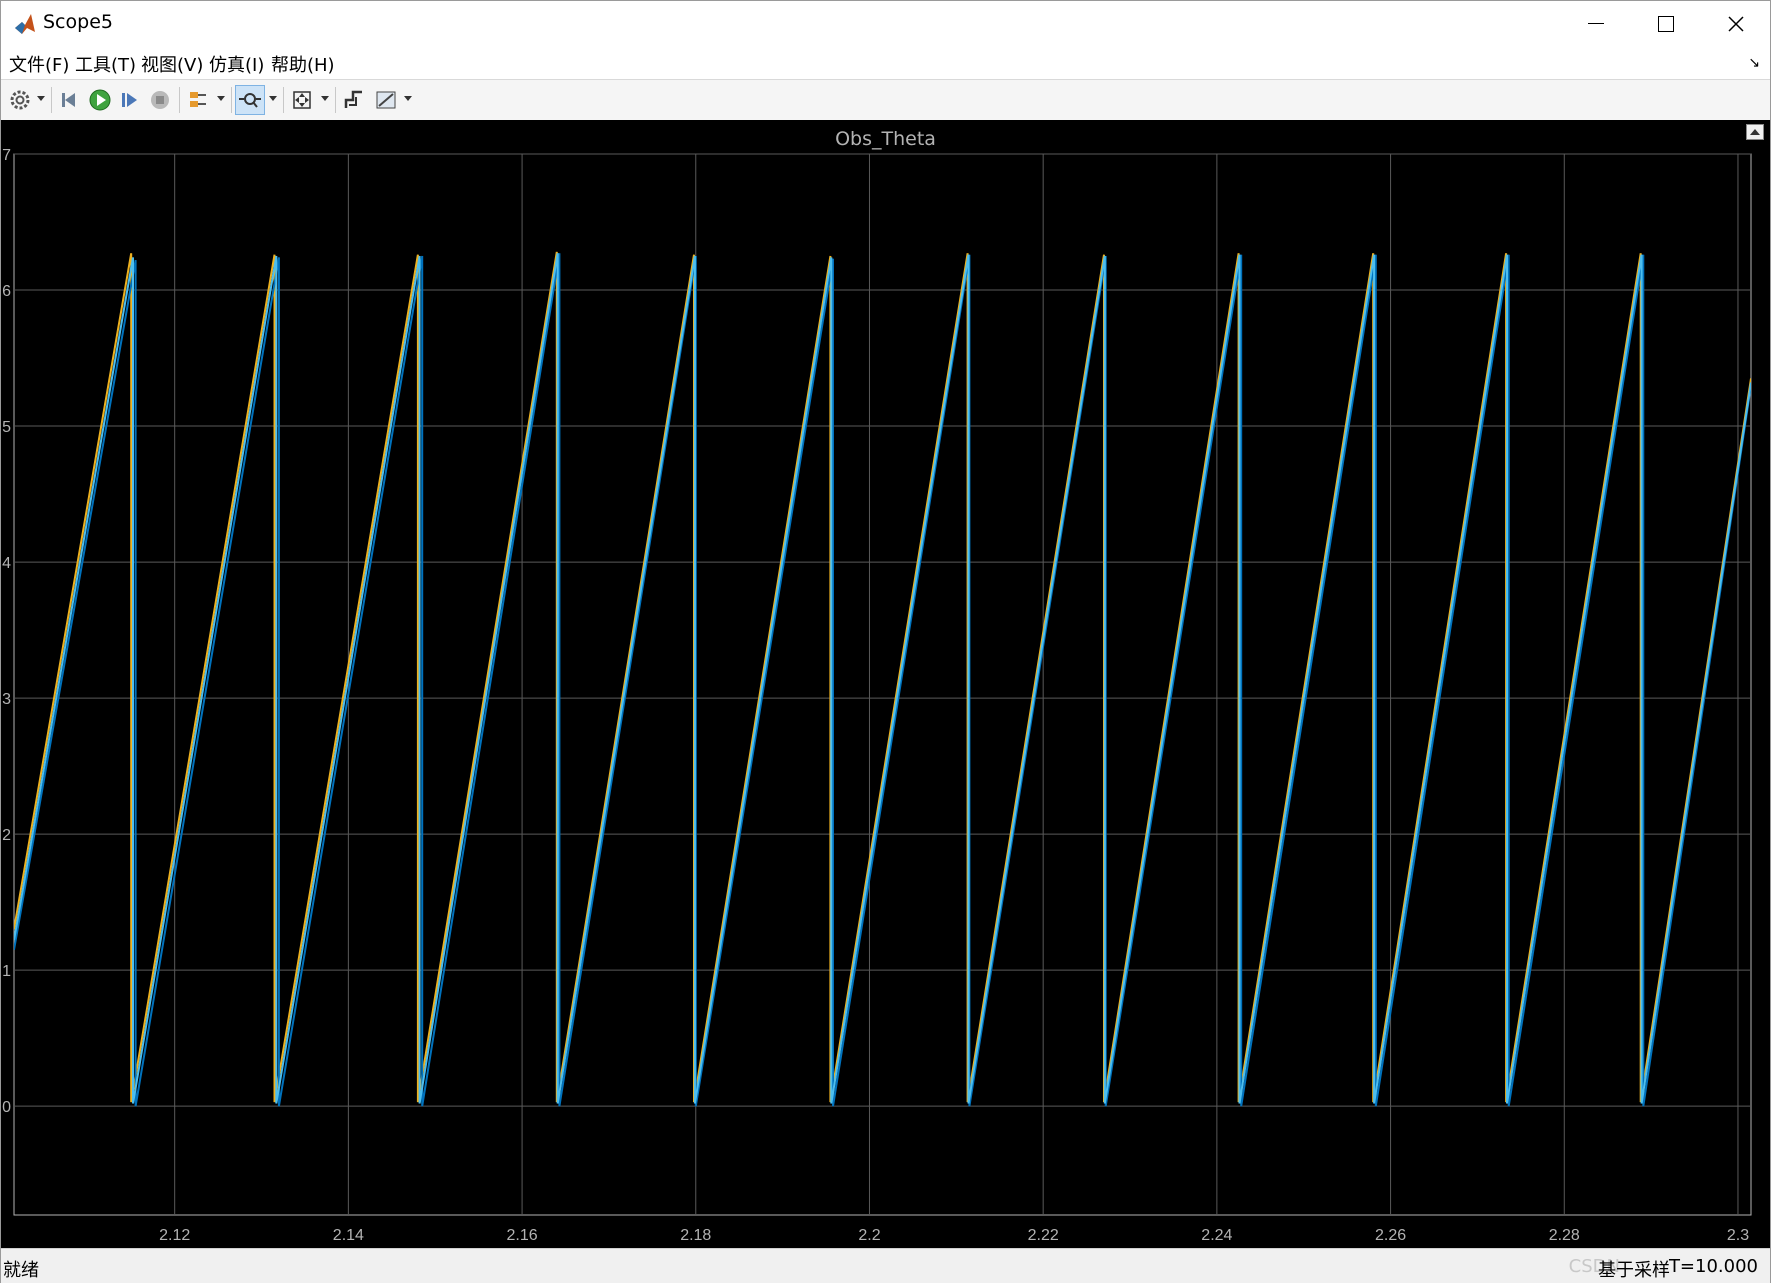 Image resolution: width=1771 pixels, height=1283 pixels. I want to click on step-forward-button, so click(130, 100).